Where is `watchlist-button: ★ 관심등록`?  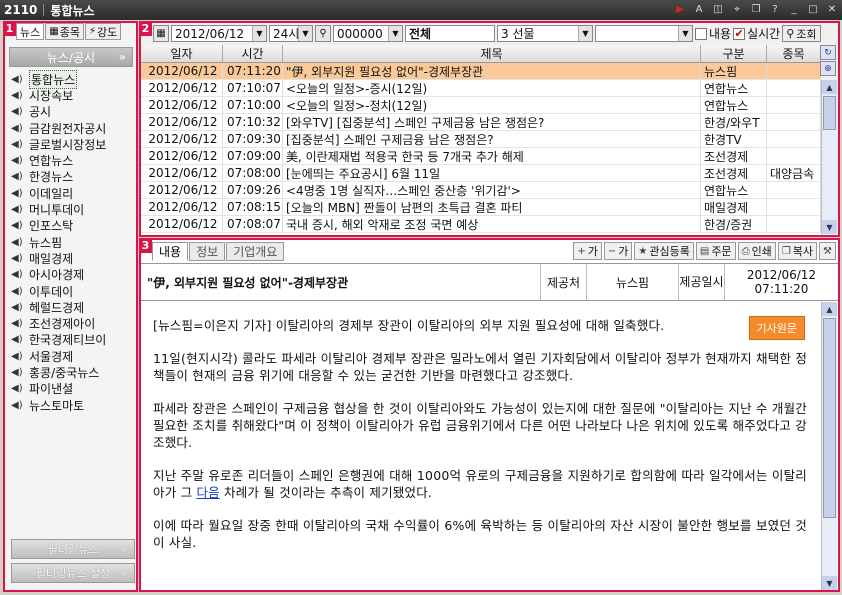 watchlist-button: ★ 관심등록 is located at coordinates (664, 251).